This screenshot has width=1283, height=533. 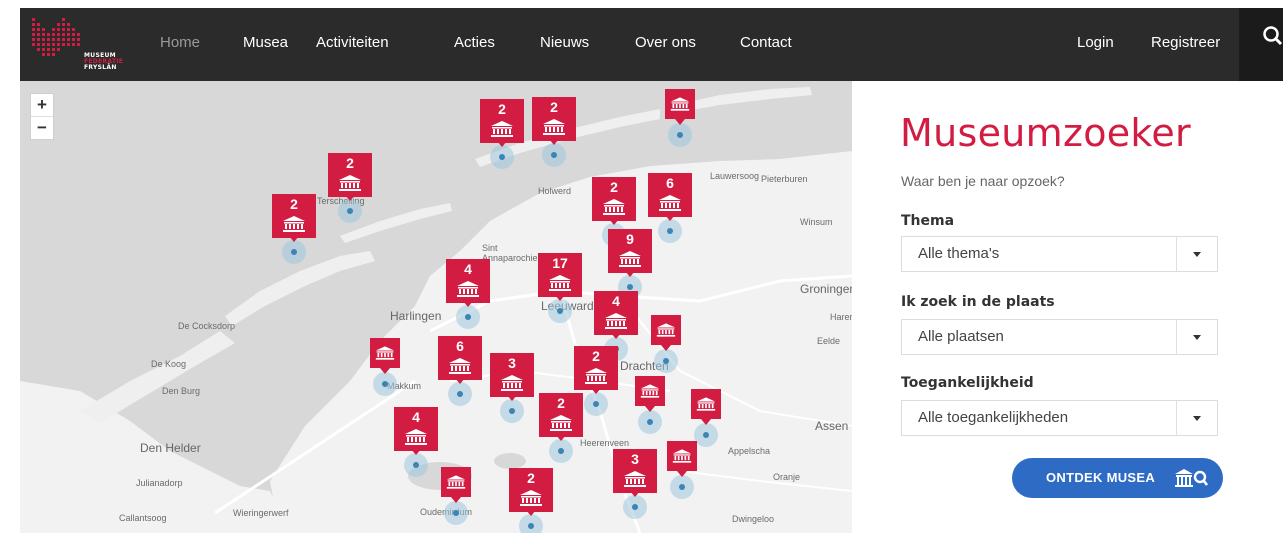 I want to click on finder-title: Museumzoeker, so click(x=1045, y=133).